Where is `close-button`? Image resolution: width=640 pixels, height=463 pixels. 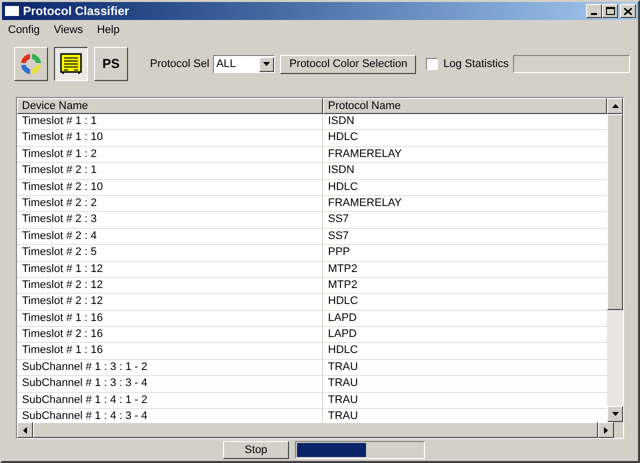
close-button is located at coordinates (628, 11).